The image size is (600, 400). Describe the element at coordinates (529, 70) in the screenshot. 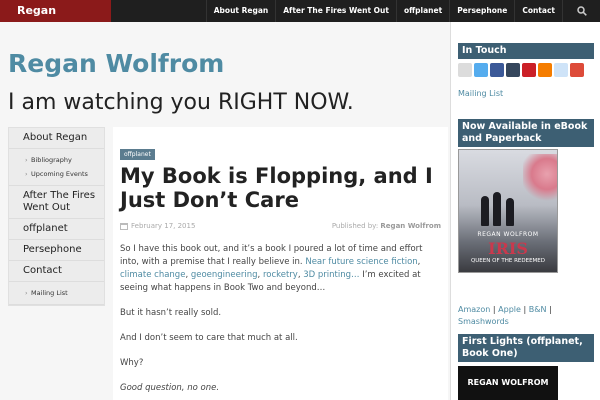

I see `pinterest-icon` at that location.